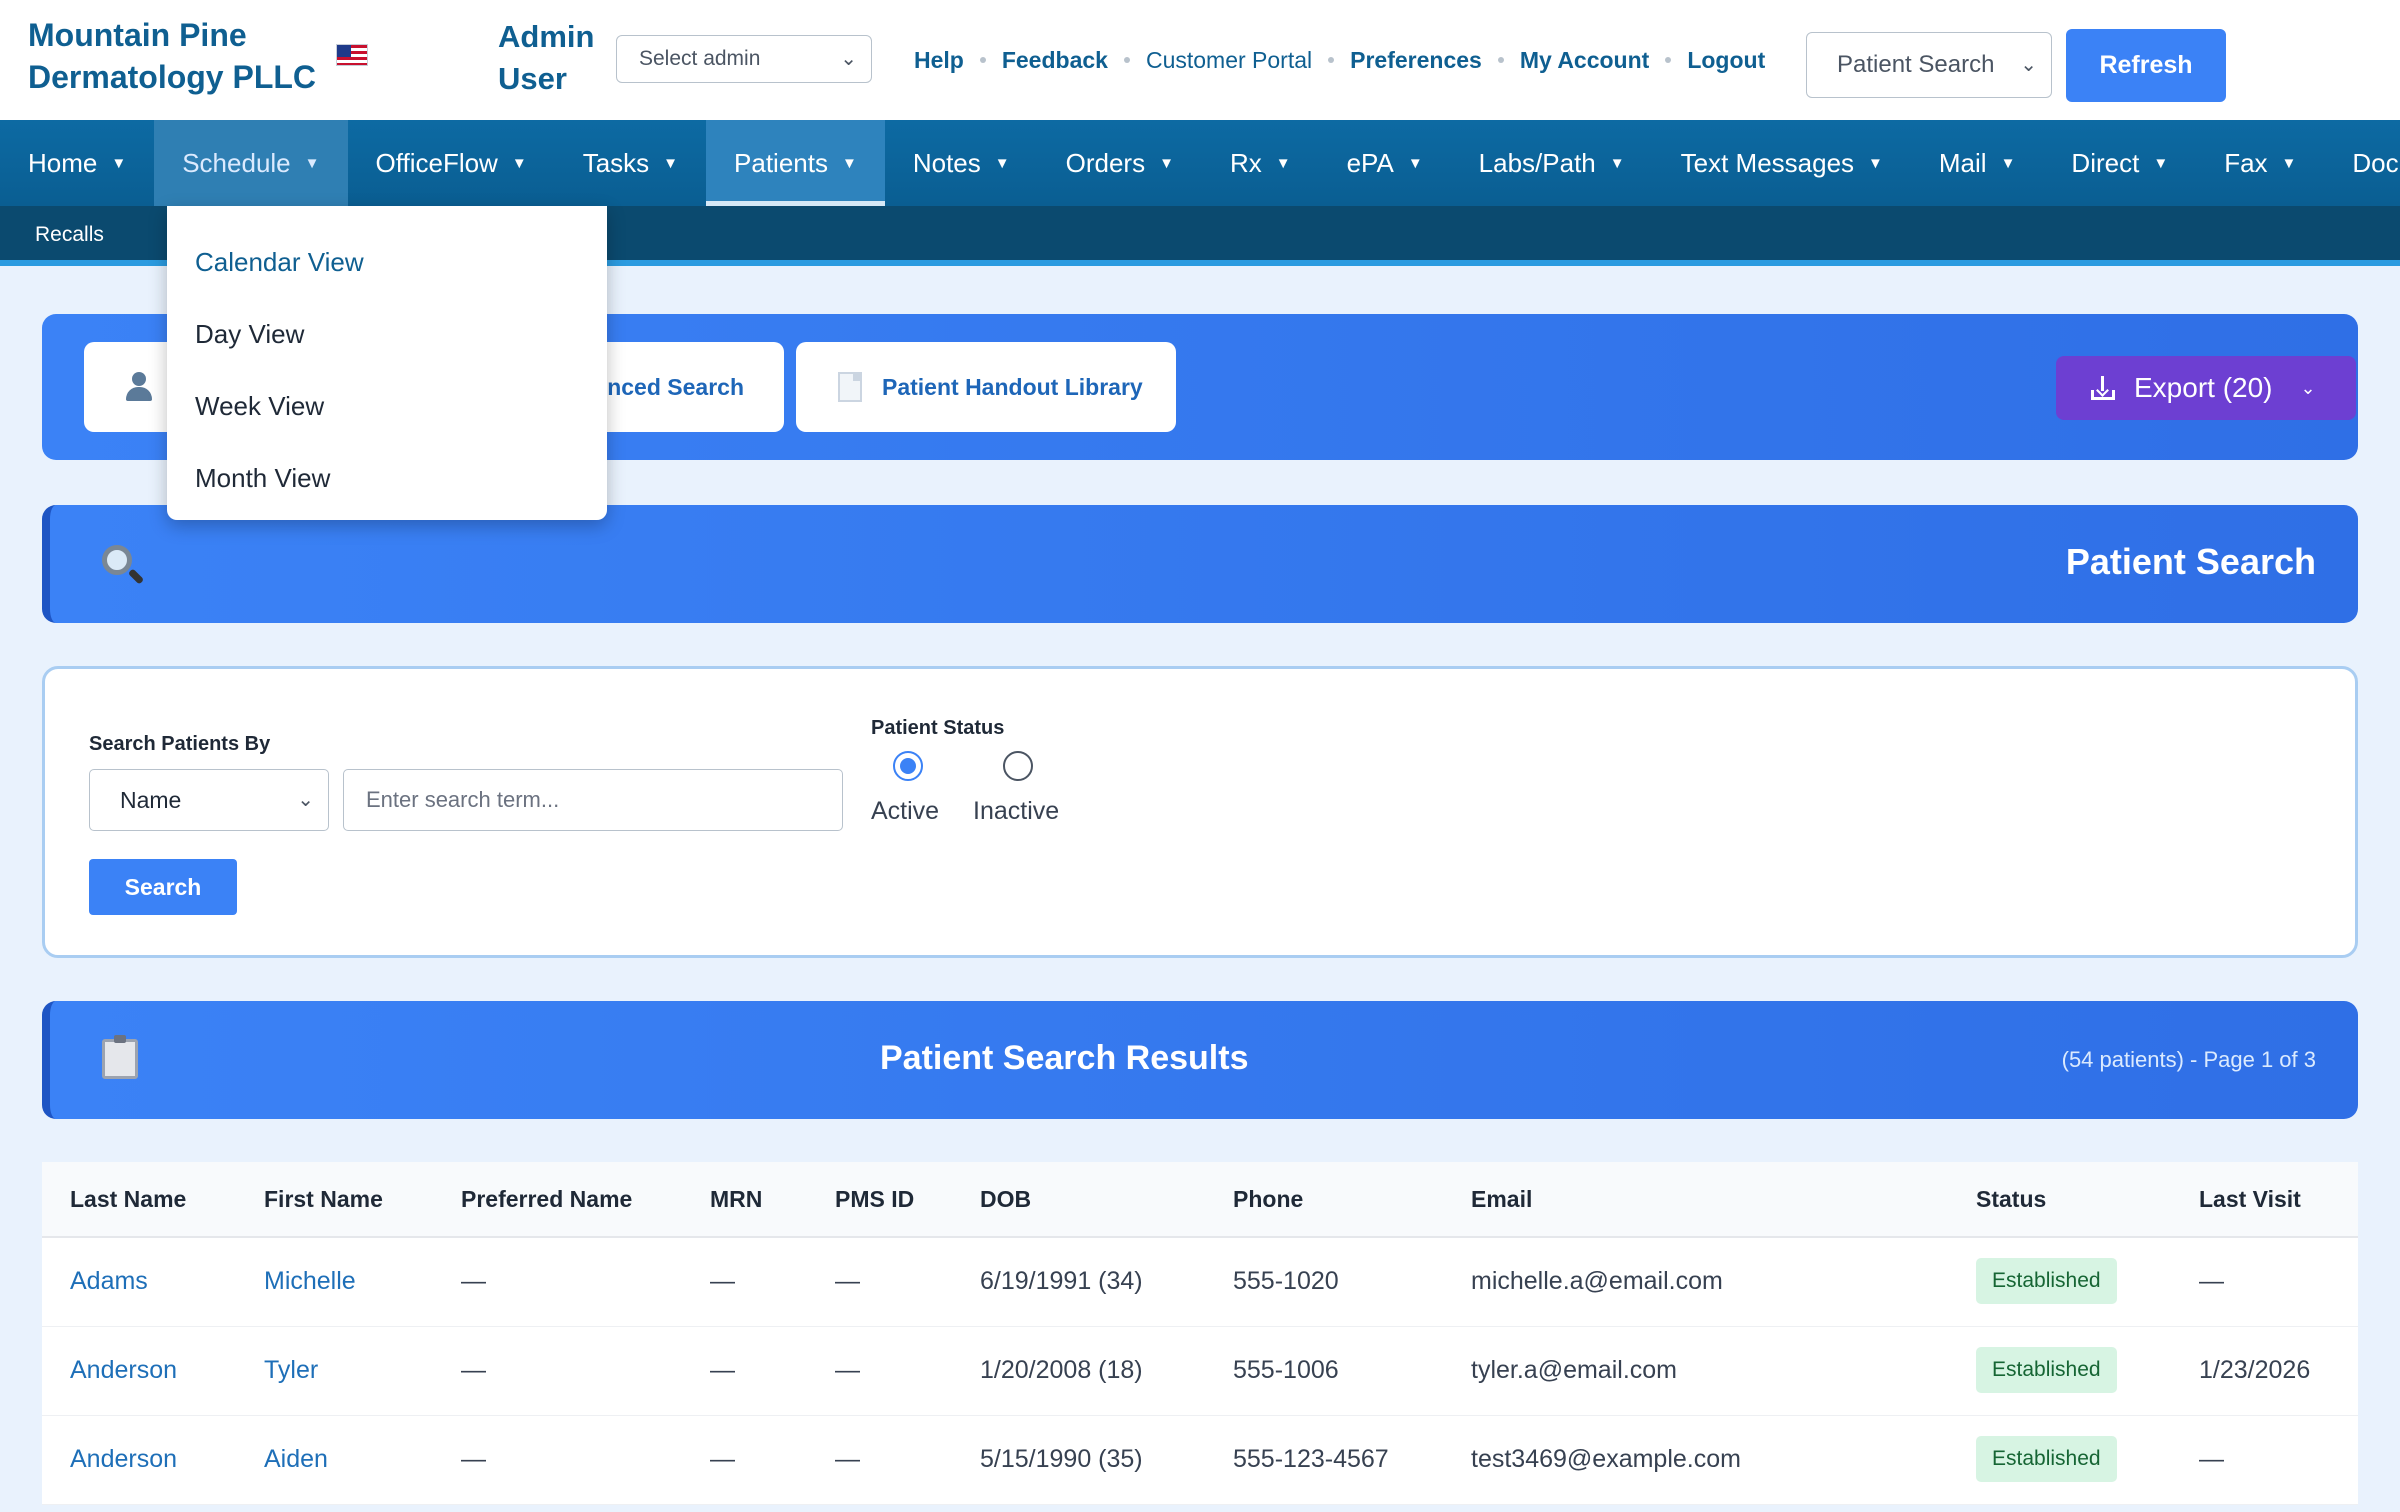 This screenshot has height=1512, width=2400. I want to click on nav-label: Orders, so click(1105, 162).